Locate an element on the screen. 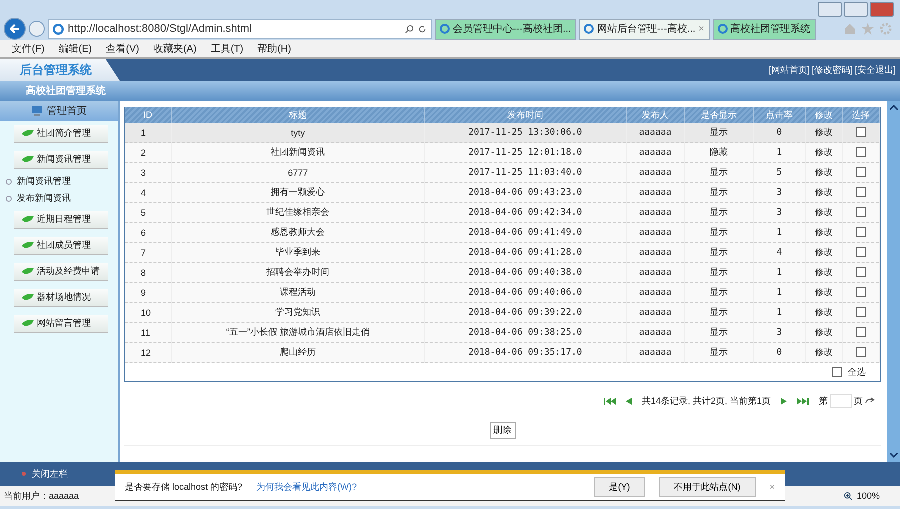 The width and height of the screenshot is (900, 509). column-header: 发布时间 is located at coordinates (525, 115).